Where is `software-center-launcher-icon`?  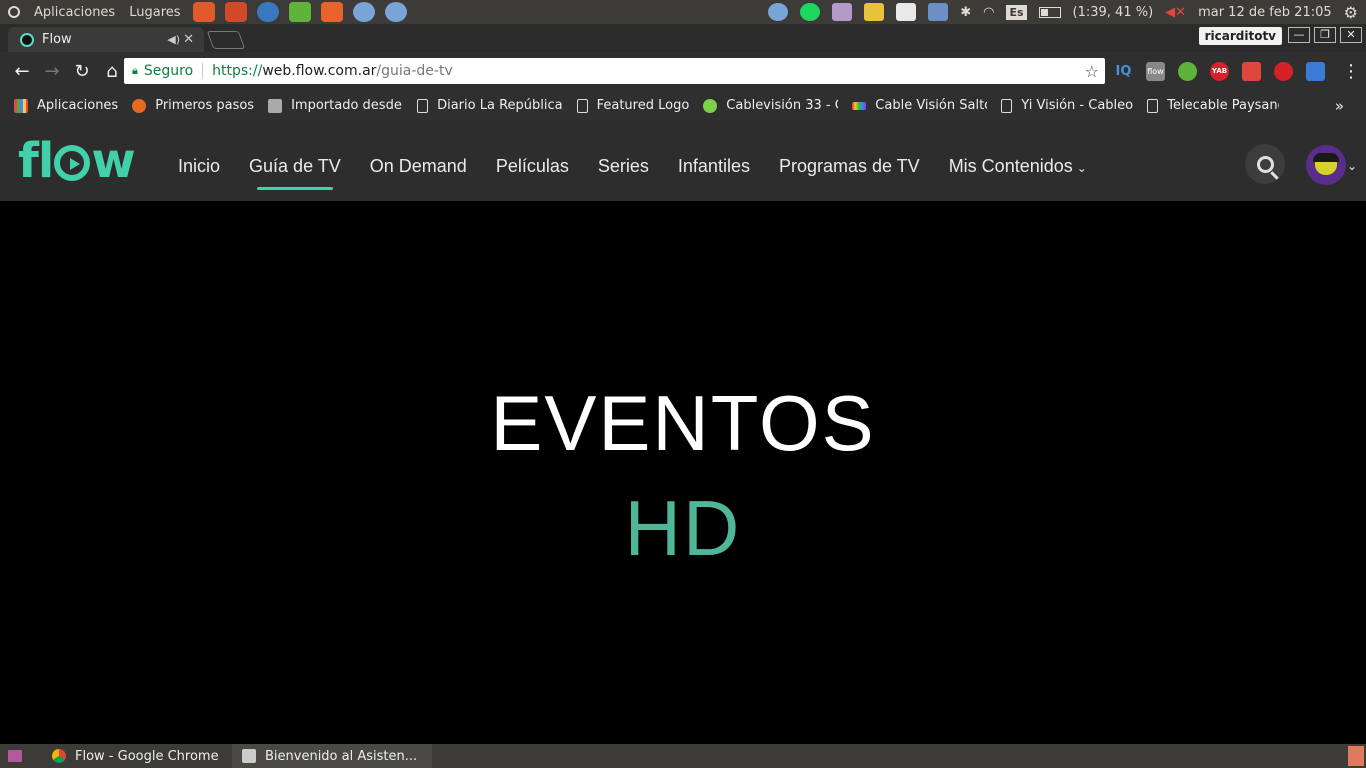
software-center-launcher-icon is located at coordinates (331, 12).